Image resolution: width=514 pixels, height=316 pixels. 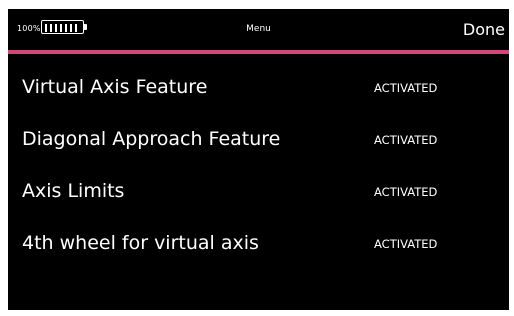 What do you see at coordinates (258, 52) in the screenshot?
I see `header-divider` at bounding box center [258, 52].